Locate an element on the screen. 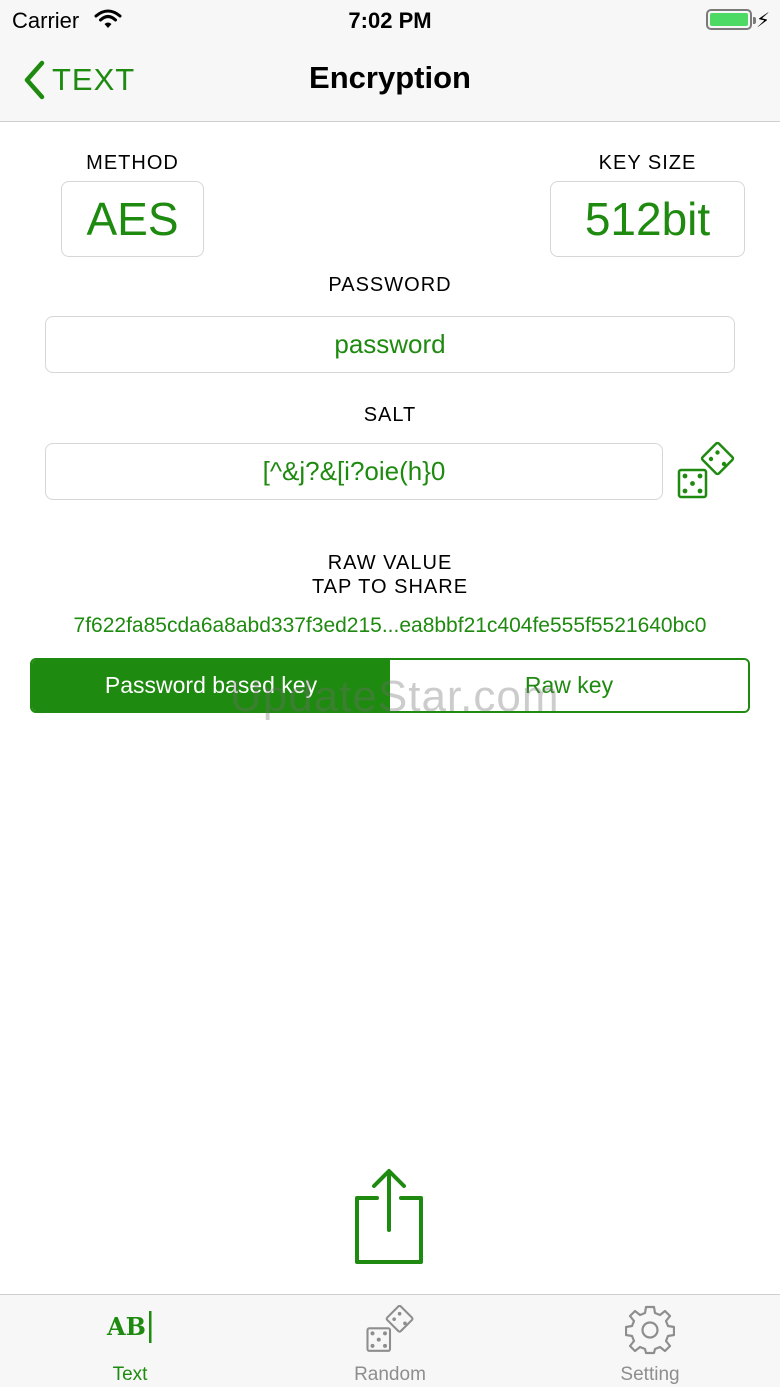 The image size is (780, 1387). share-button is located at coordinates (389, 1217).